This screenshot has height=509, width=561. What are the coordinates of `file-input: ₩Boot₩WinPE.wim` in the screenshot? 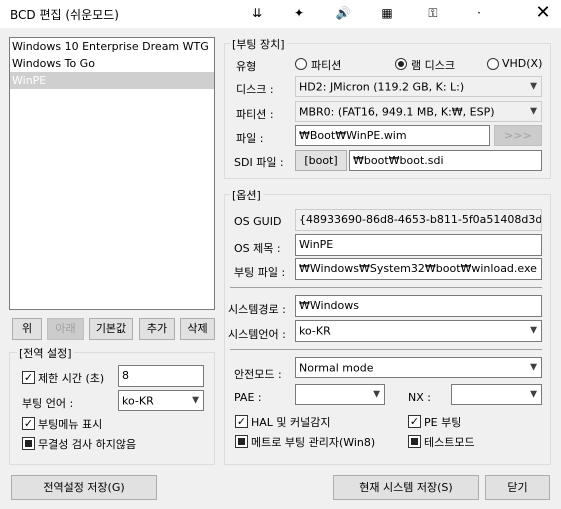 It's located at (392, 135).